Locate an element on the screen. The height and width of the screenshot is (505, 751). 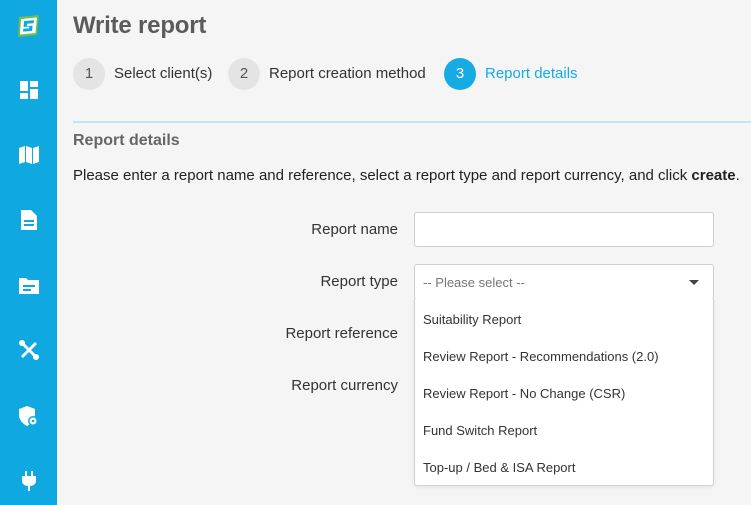
sidebar is located at coordinates (28, 252).